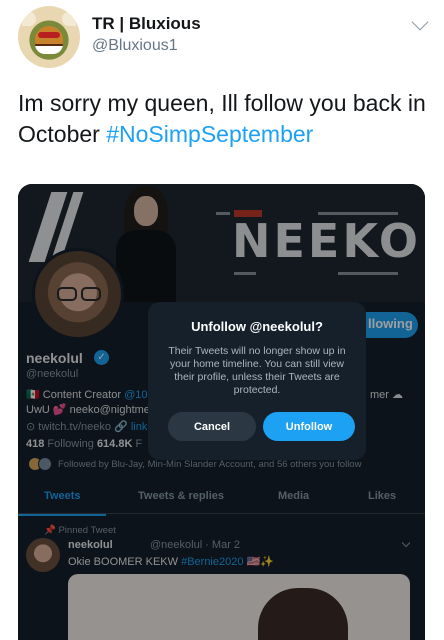  I want to click on chevron-down-icon, so click(420, 22).